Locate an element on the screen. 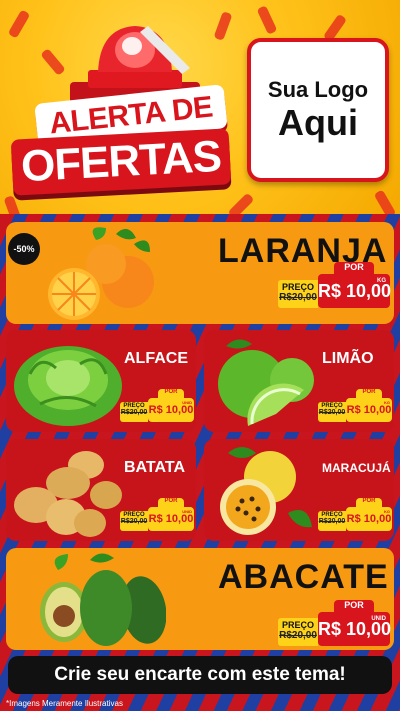  product-card-alface: ALFACE PREÇO R$20,00 POR R$ 10,00 UNID is located at coordinates (101, 381).